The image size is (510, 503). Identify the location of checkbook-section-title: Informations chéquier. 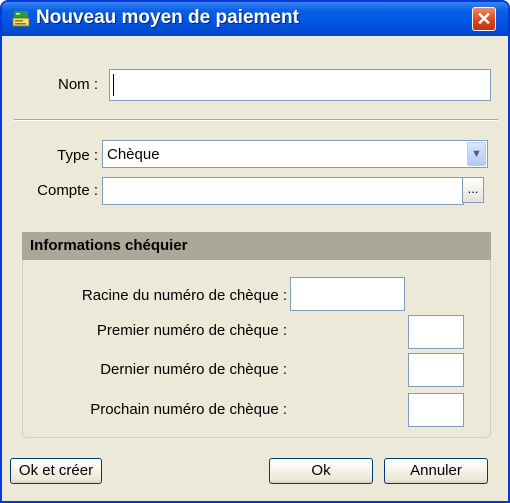
(109, 245).